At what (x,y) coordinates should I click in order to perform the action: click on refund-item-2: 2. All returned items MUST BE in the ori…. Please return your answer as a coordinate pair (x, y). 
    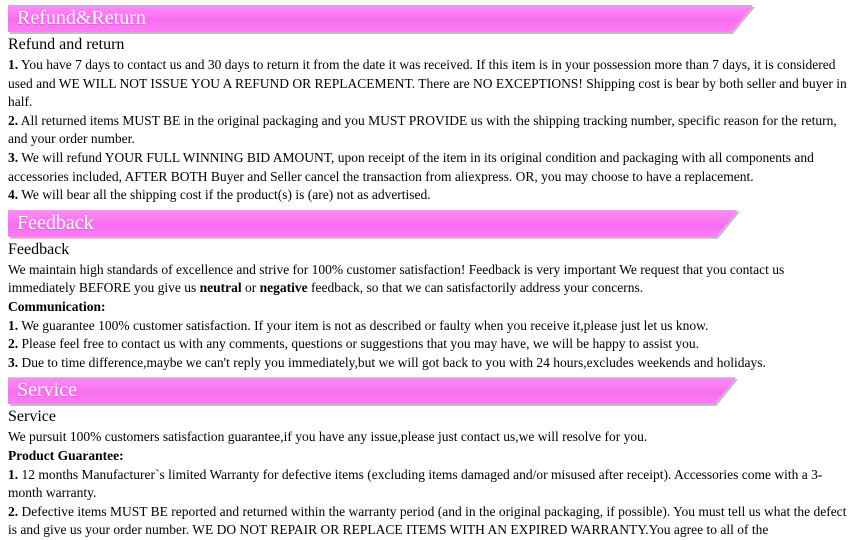
    Looking at the image, I should click on (430, 130).